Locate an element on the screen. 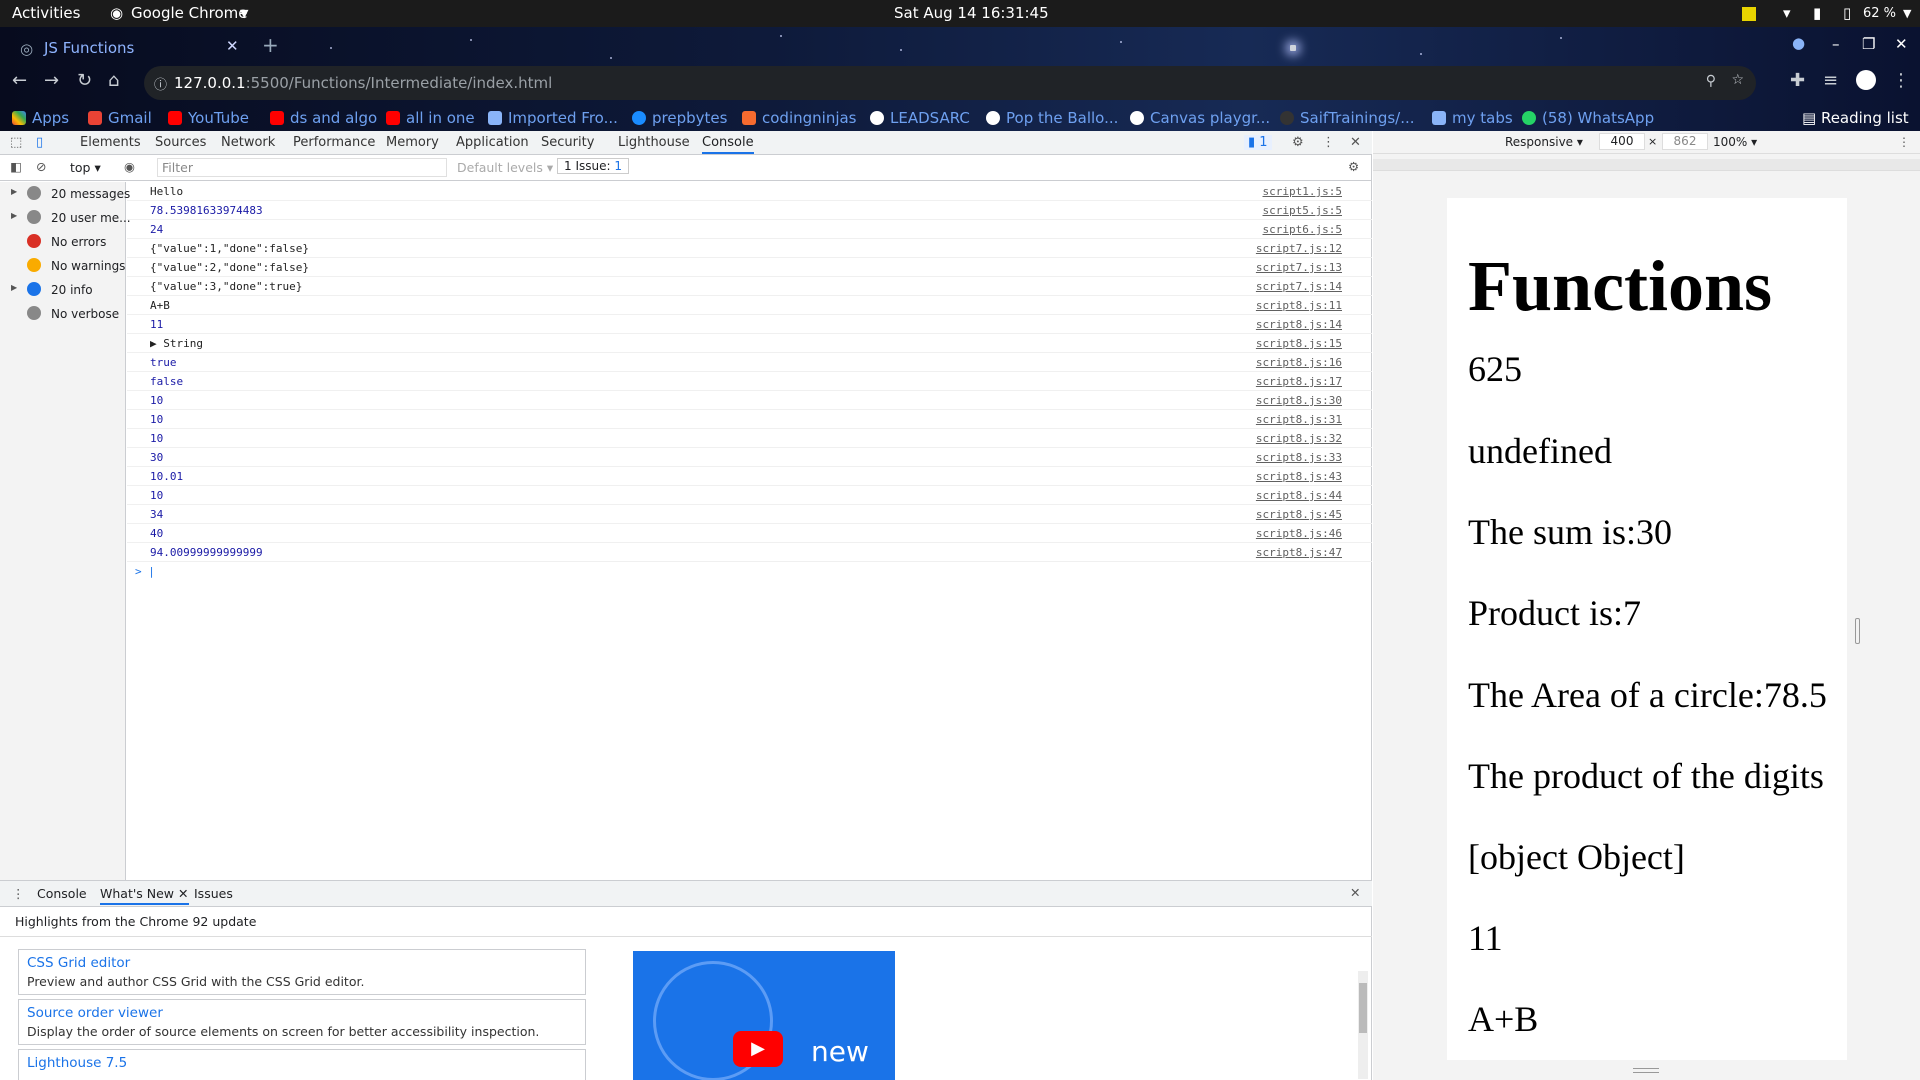 The image size is (1920, 1080). tab-console: Console is located at coordinates (728, 144).